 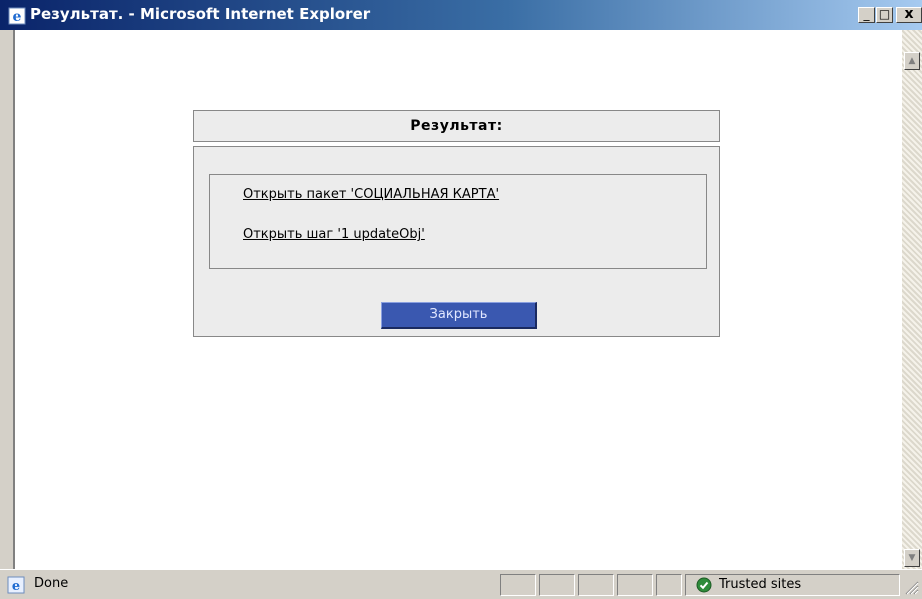 What do you see at coordinates (461, 584) in the screenshot?
I see `status-bar: e Done Trusted sites` at bounding box center [461, 584].